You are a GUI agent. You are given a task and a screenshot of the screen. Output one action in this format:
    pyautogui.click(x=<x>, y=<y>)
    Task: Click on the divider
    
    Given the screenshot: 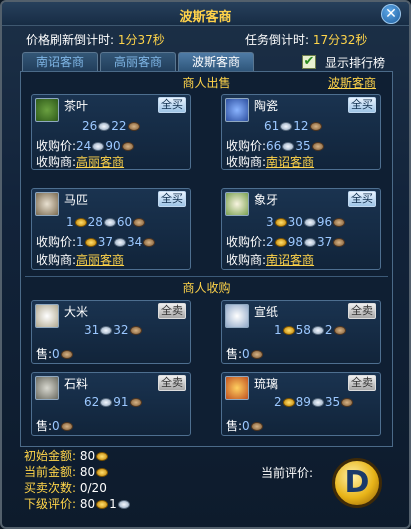 What is the action you would take?
    pyautogui.click(x=206, y=276)
    